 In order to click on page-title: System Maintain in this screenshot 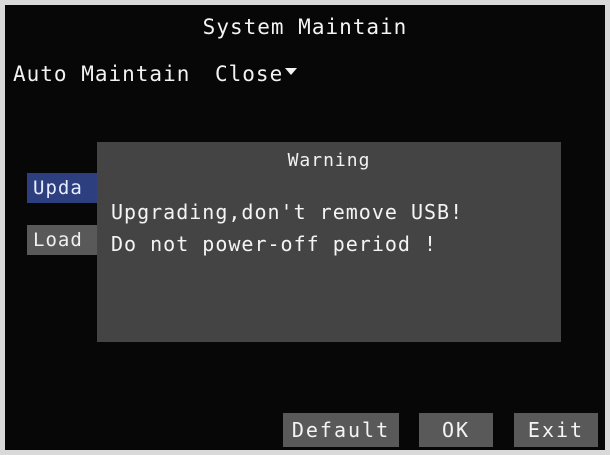, I will do `click(305, 27)`.